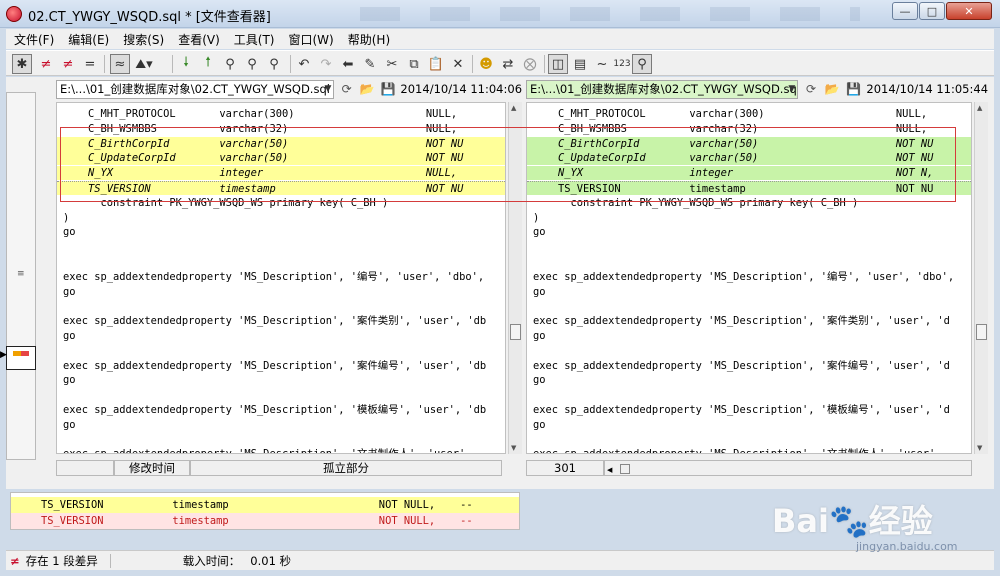 The width and height of the screenshot is (1000, 576). What do you see at coordinates (565, 468) in the screenshot?
I see `right-status-line: 301` at bounding box center [565, 468].